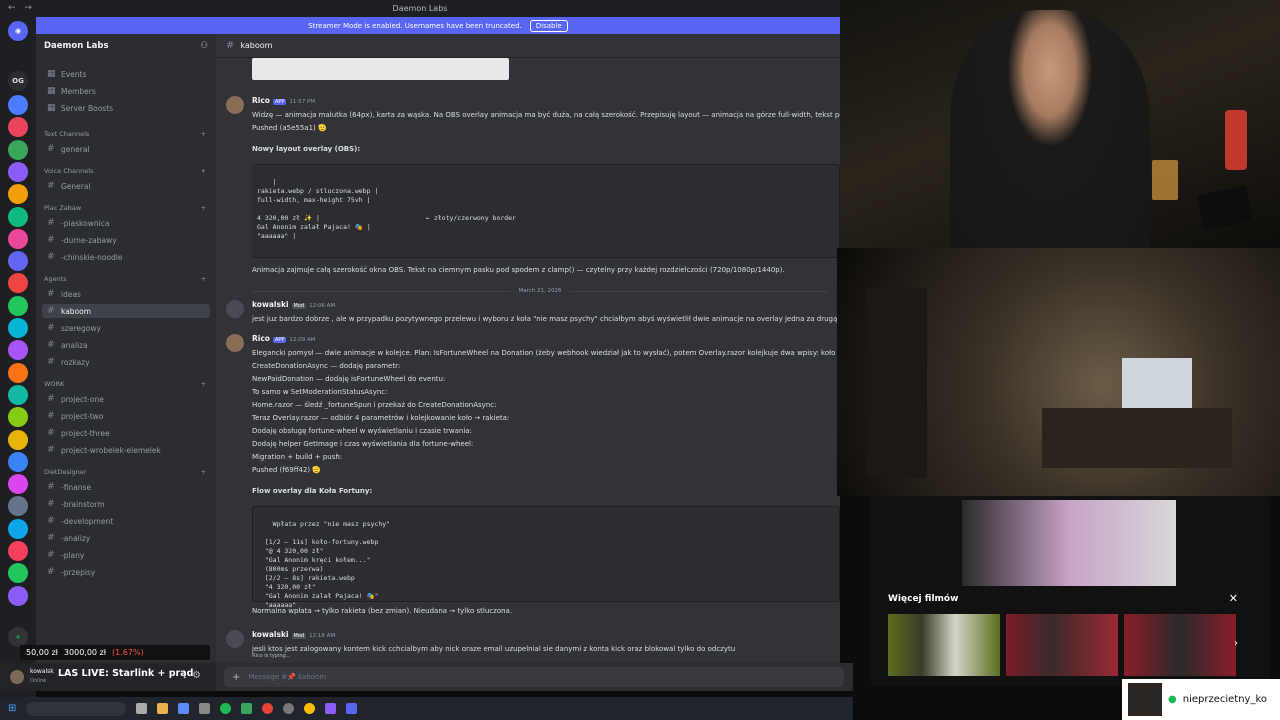  I want to click on sidebar-item-events: ▦ Events, so click(126, 74).